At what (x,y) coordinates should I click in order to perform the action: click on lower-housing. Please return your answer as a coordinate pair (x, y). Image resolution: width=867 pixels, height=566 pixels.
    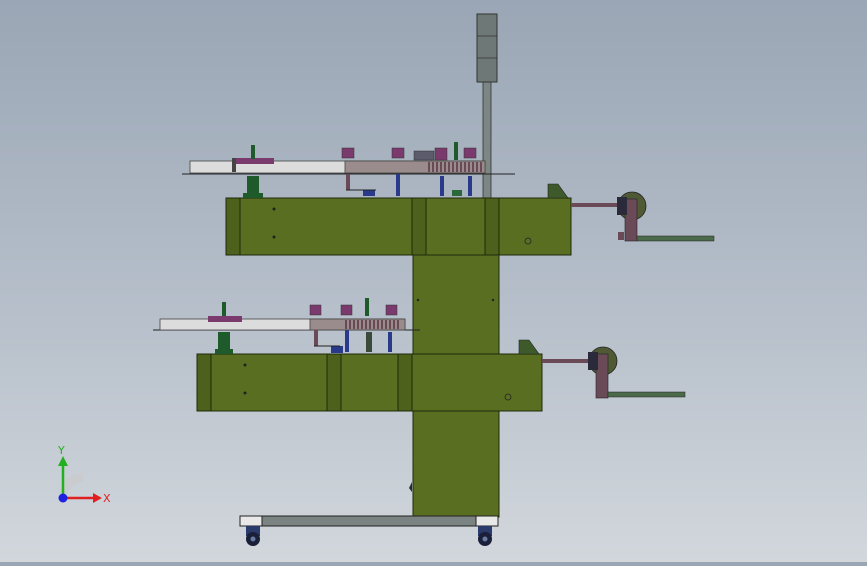
    Looking at the image, I should click on (369, 382).